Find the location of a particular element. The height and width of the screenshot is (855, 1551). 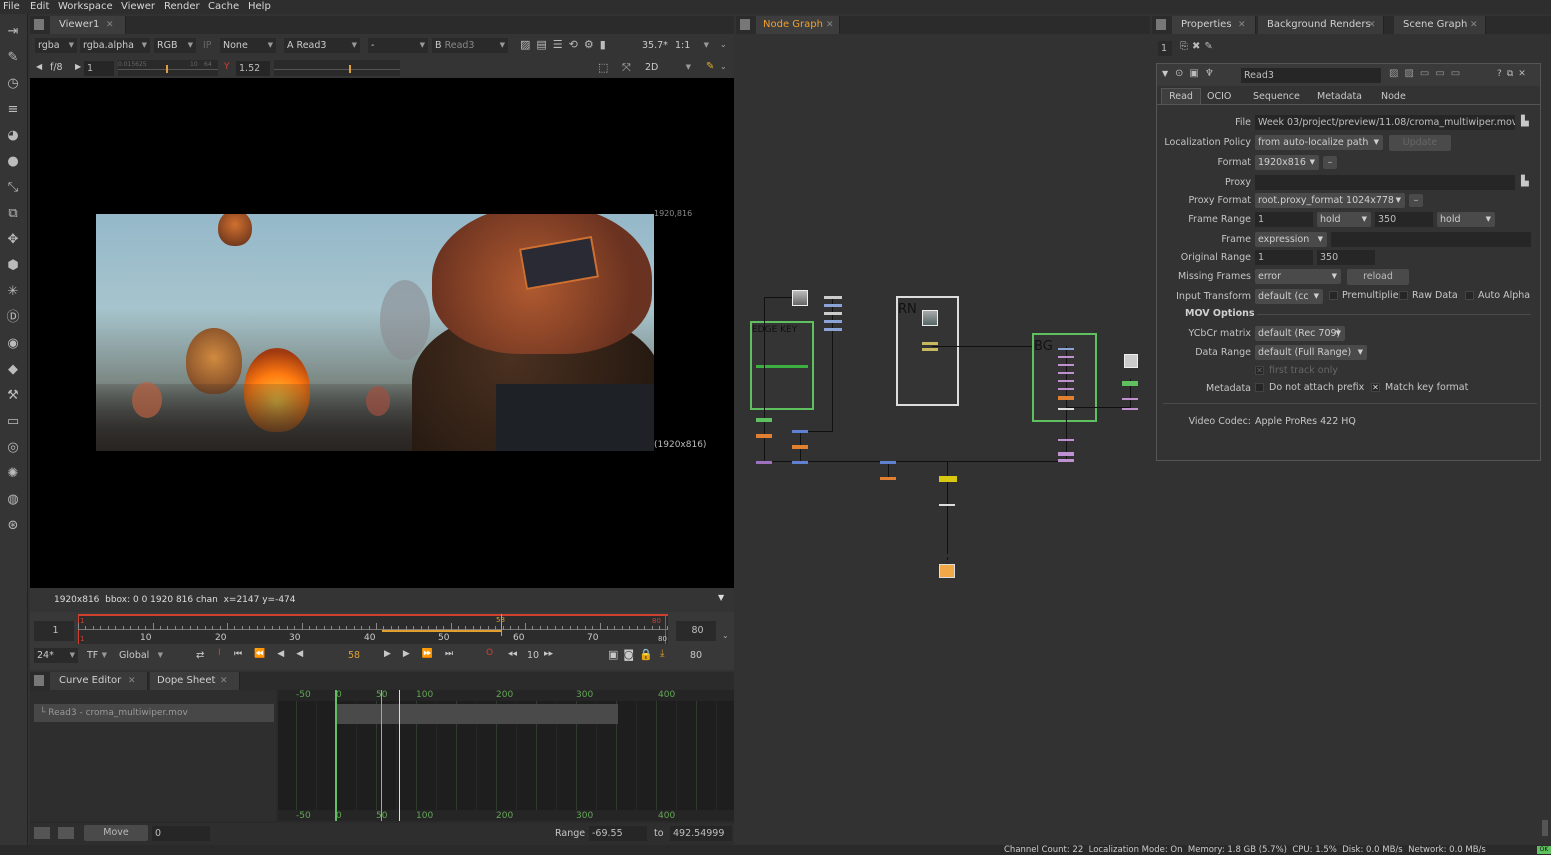

write-node is located at coordinates (947, 571).